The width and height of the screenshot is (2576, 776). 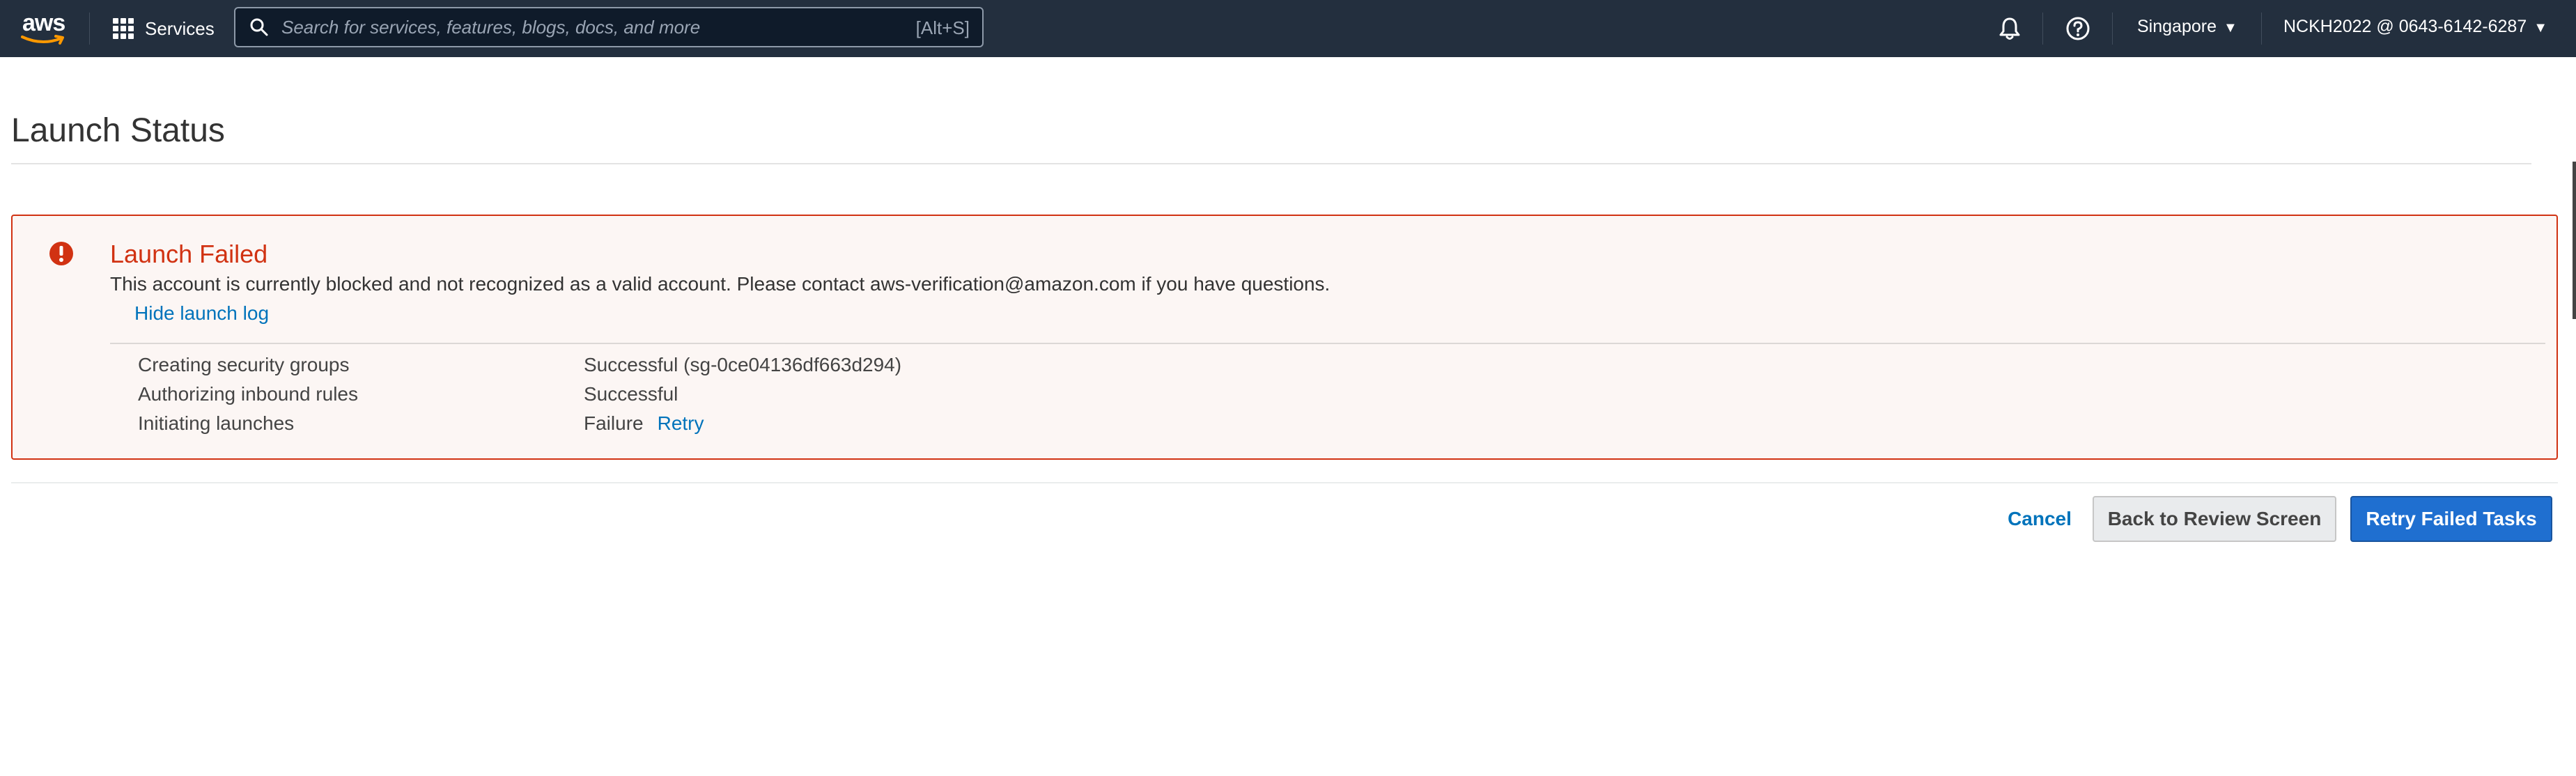 What do you see at coordinates (123, 28) in the screenshot?
I see `services-grid-icon` at bounding box center [123, 28].